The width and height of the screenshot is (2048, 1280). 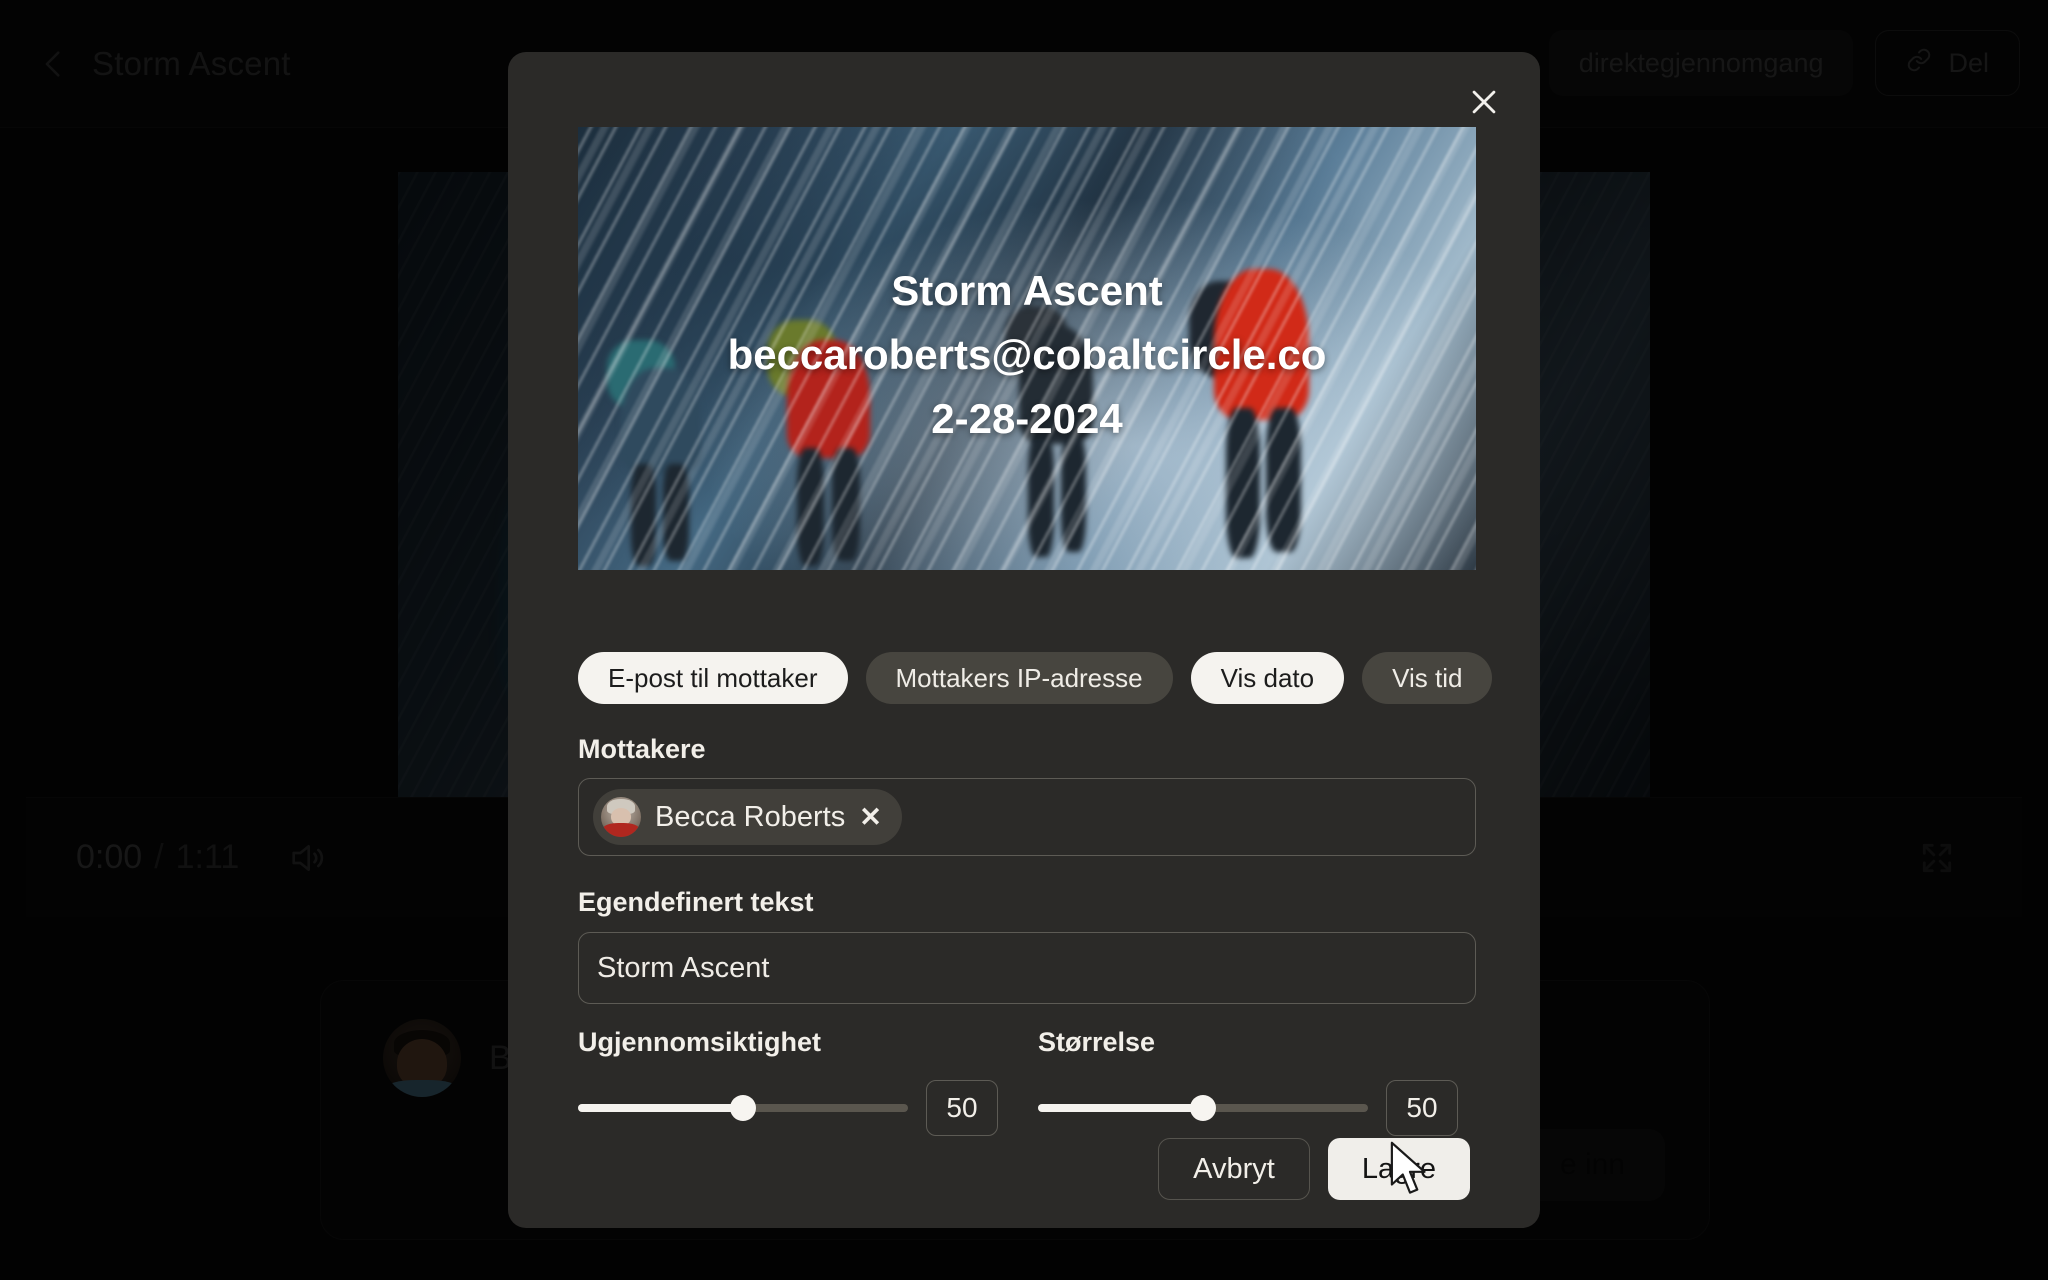 I want to click on opacity-value: 50, so click(x=962, y=1108).